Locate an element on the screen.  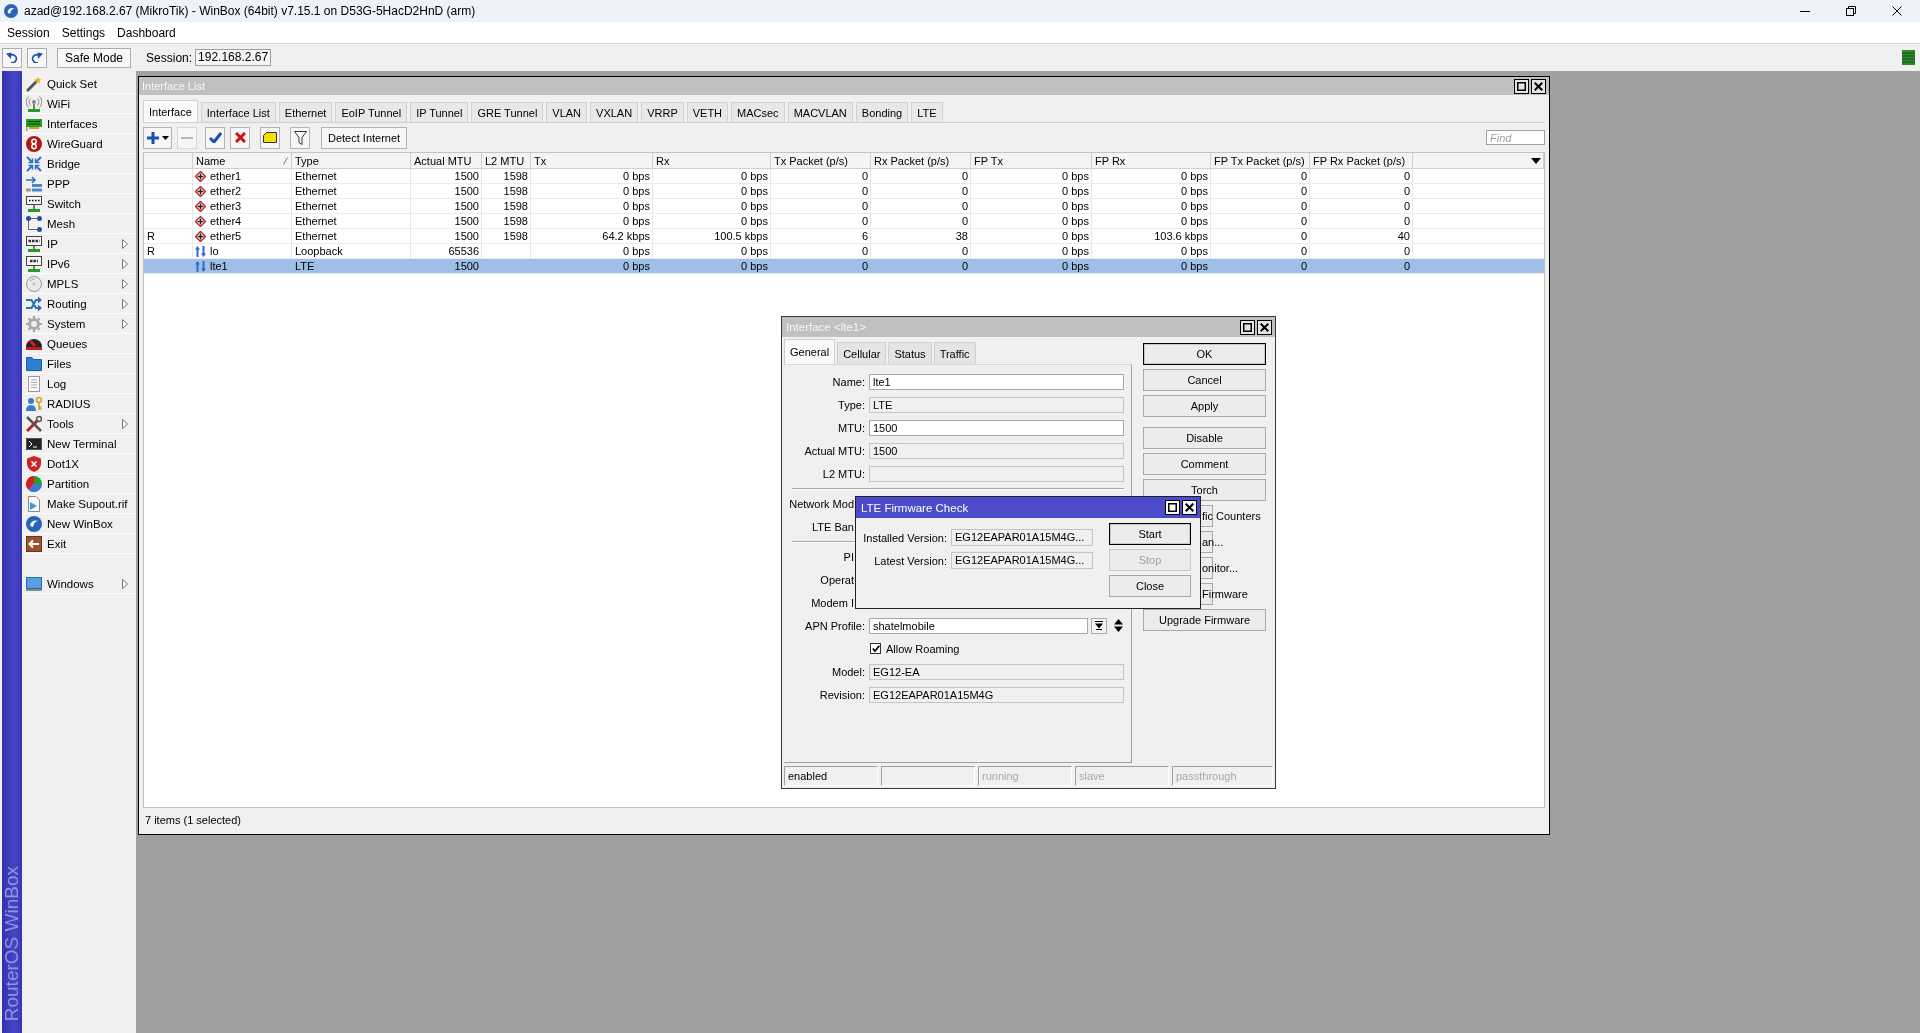
disable-button is located at coordinates (240, 137).